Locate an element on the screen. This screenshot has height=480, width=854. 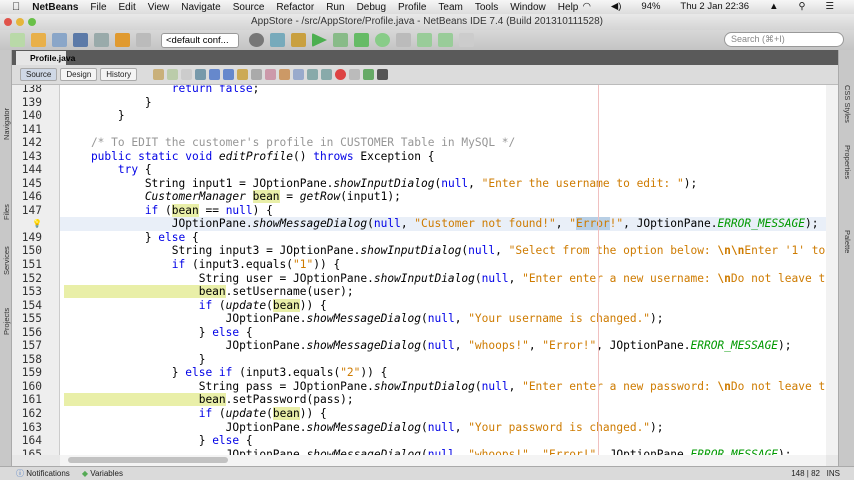
app-menu: NetBeans is located at coordinates (55, 7).